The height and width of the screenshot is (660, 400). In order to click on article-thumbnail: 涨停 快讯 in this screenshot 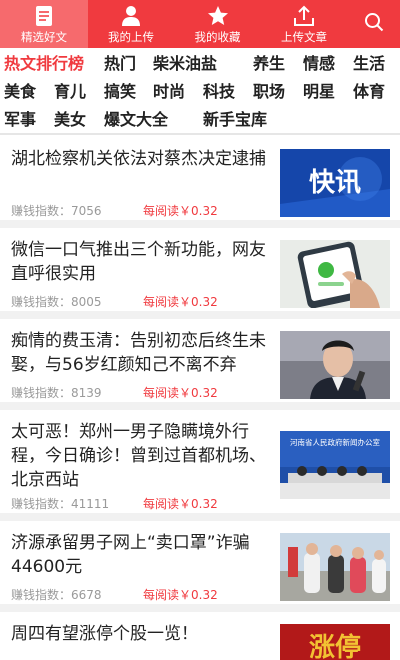, I will do `click(335, 183)`.